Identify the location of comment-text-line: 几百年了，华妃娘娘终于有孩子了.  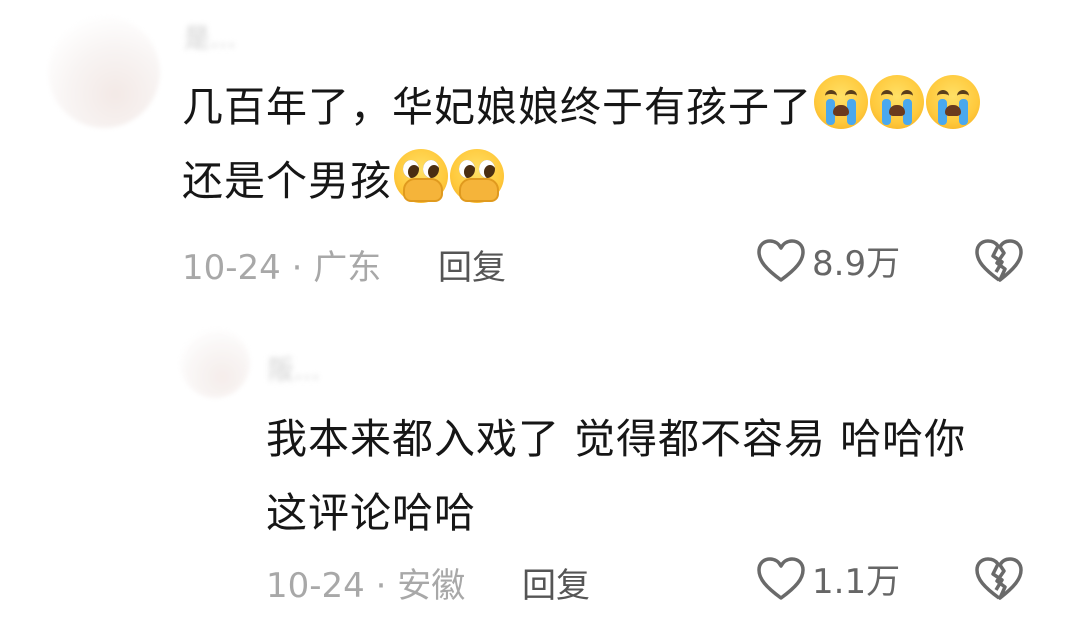
(581, 107).